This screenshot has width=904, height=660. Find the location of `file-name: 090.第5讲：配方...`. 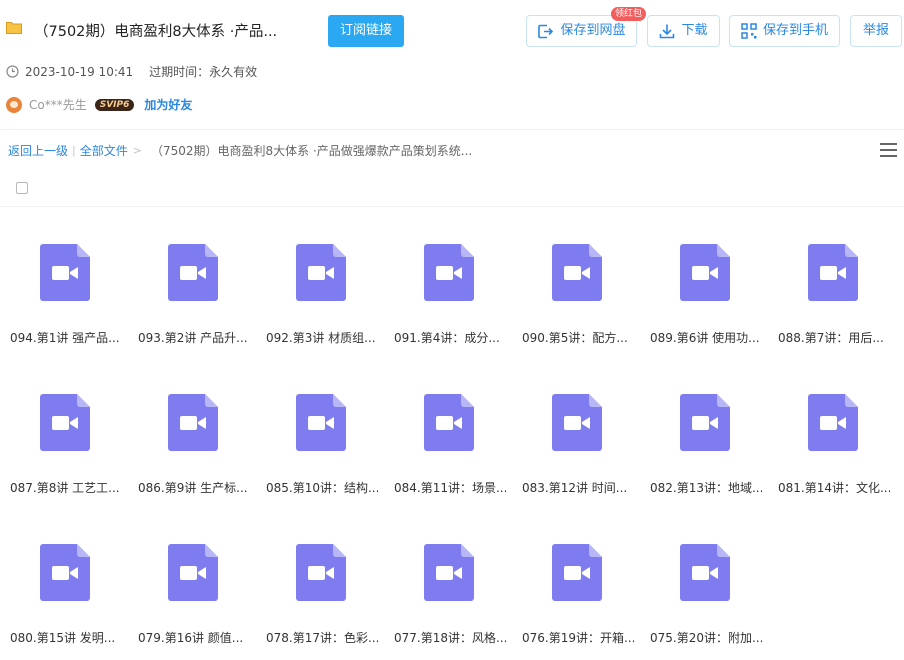

file-name: 090.第5讲：配方... is located at coordinates (575, 338).